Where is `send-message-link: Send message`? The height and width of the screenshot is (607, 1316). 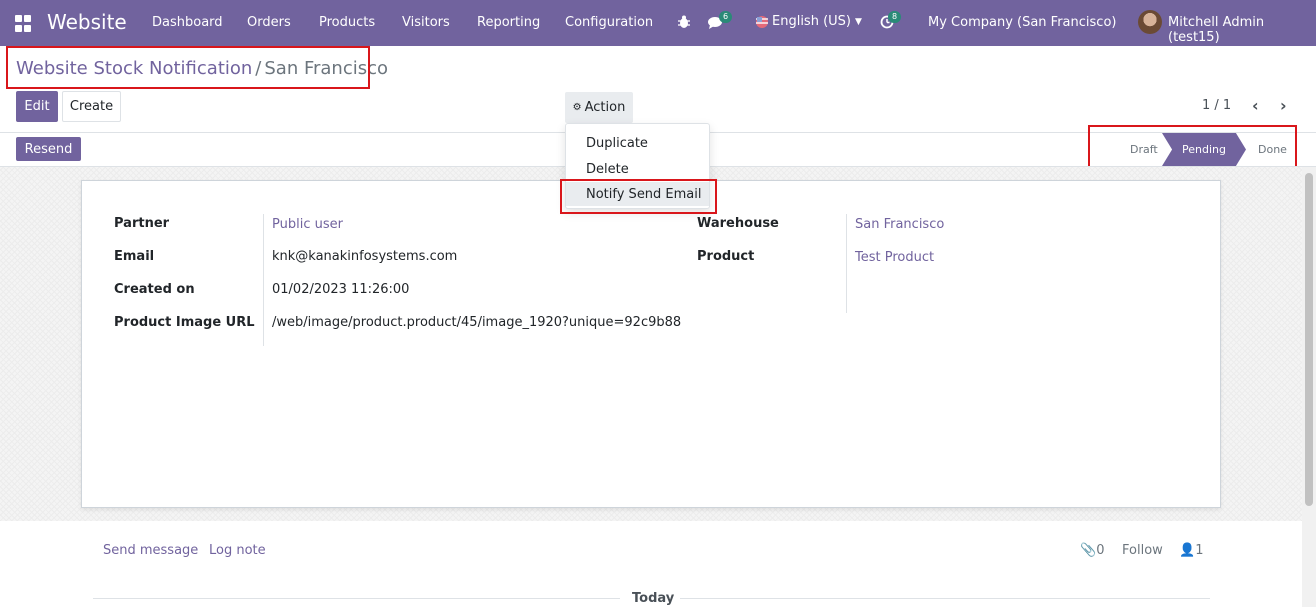
send-message-link: Send message is located at coordinates (150, 550).